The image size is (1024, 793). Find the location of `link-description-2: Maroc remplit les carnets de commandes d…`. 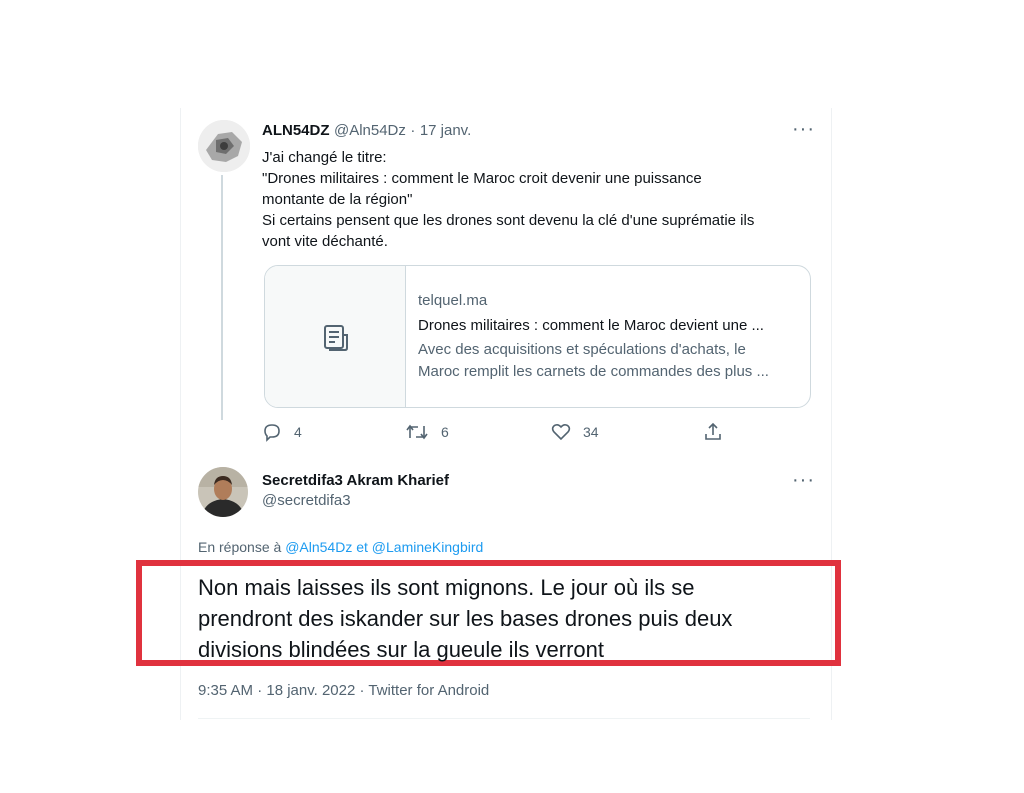

link-description-2: Maroc remplit les carnets de commandes d… is located at coordinates (593, 371).